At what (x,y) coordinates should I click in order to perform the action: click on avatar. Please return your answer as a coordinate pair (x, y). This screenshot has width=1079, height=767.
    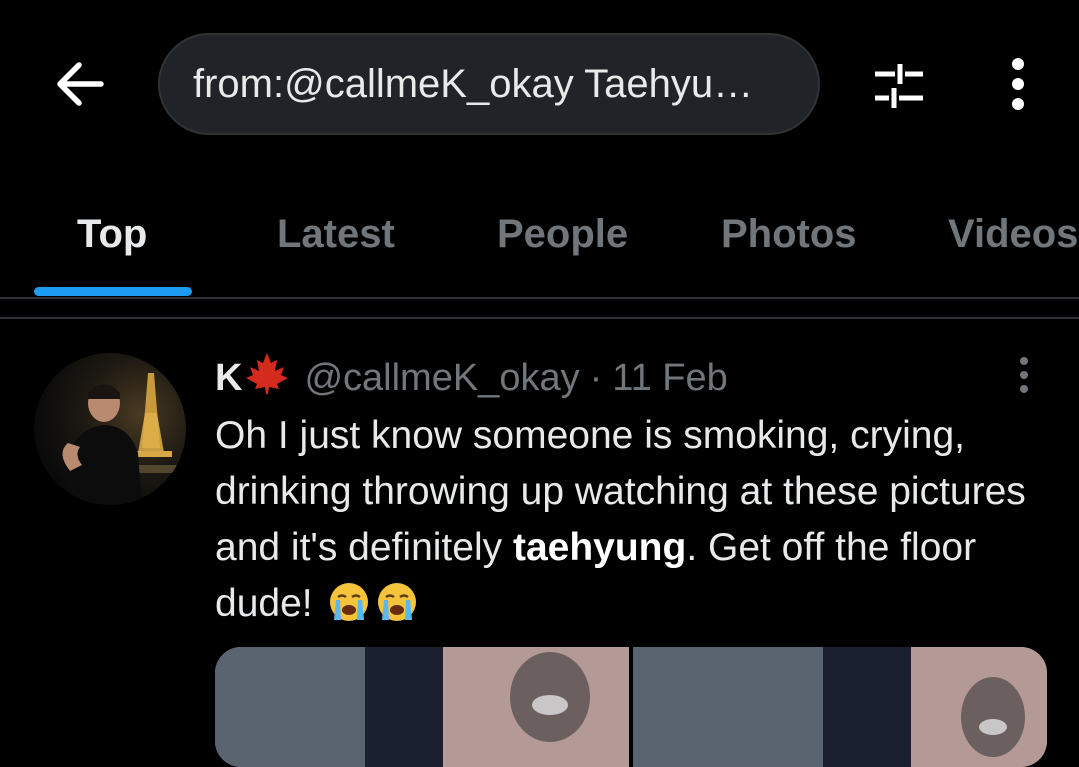
    Looking at the image, I should click on (110, 429).